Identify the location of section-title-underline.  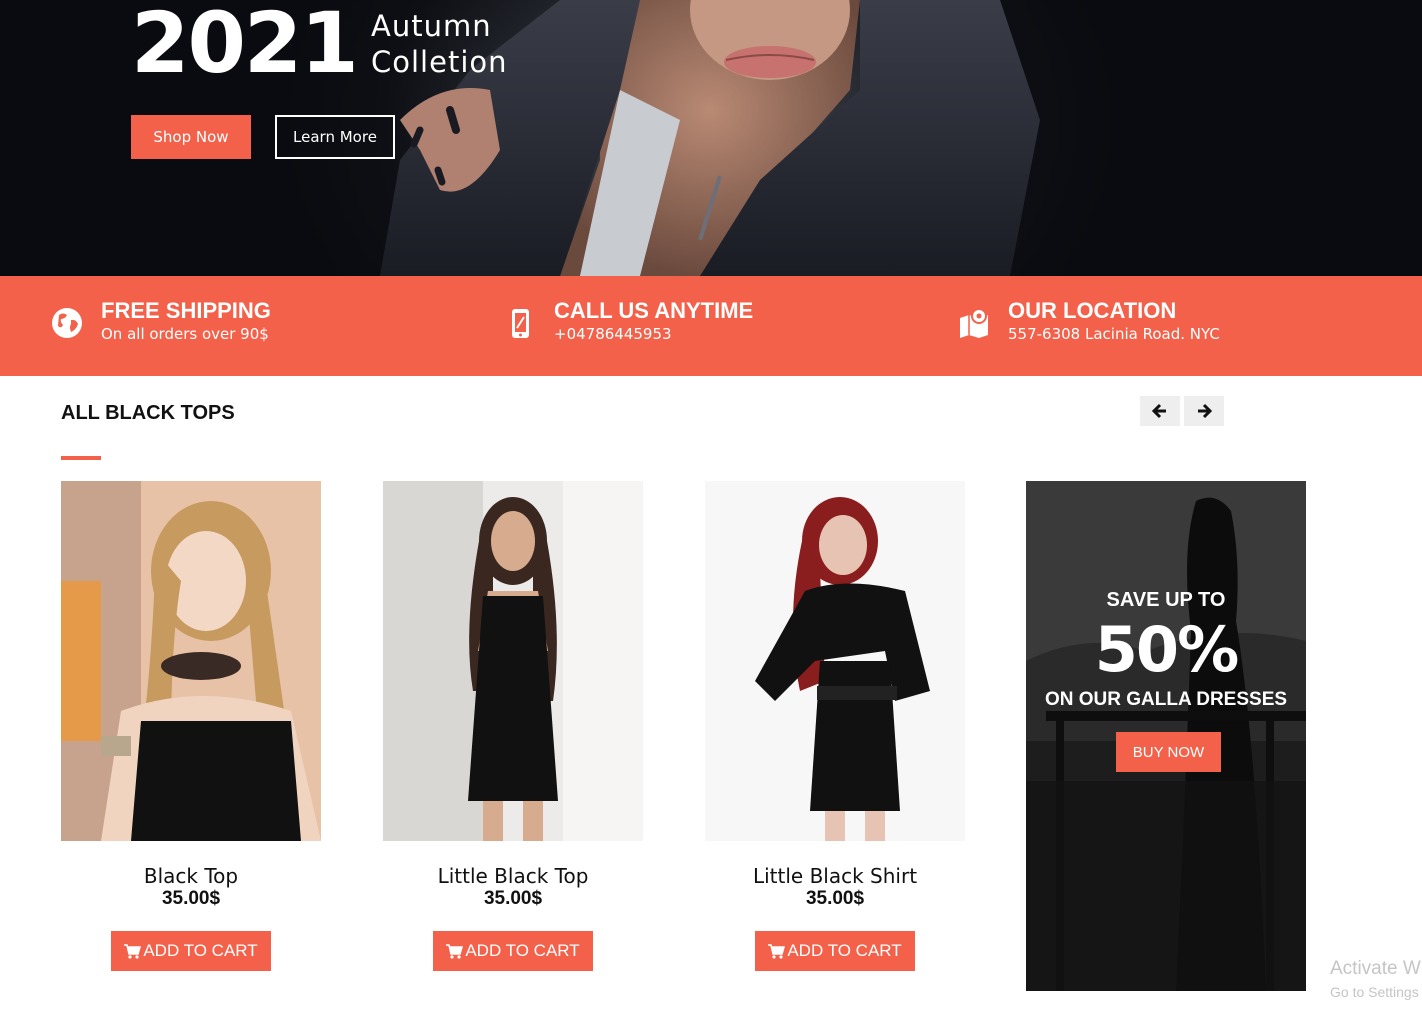
(81, 458).